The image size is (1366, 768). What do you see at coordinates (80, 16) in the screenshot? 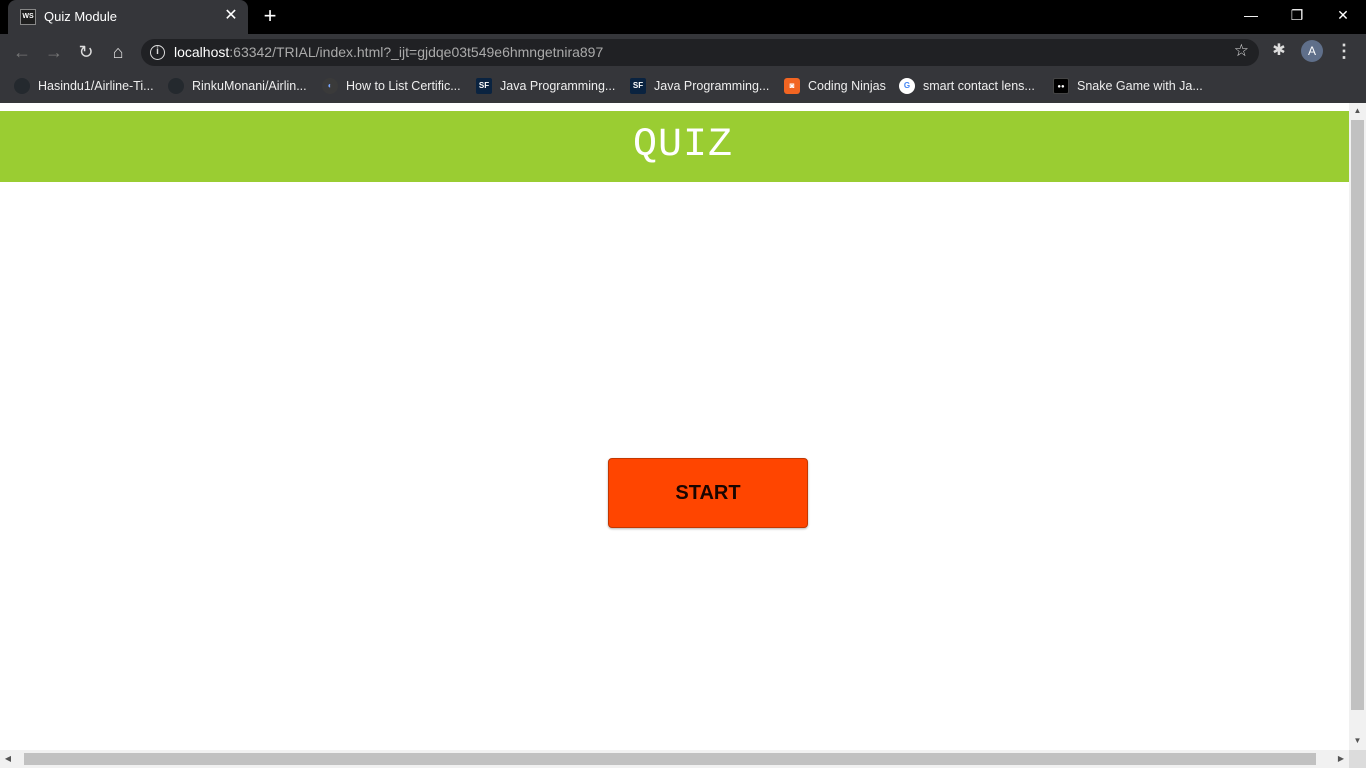
I see `tab-title: Quiz Module` at bounding box center [80, 16].